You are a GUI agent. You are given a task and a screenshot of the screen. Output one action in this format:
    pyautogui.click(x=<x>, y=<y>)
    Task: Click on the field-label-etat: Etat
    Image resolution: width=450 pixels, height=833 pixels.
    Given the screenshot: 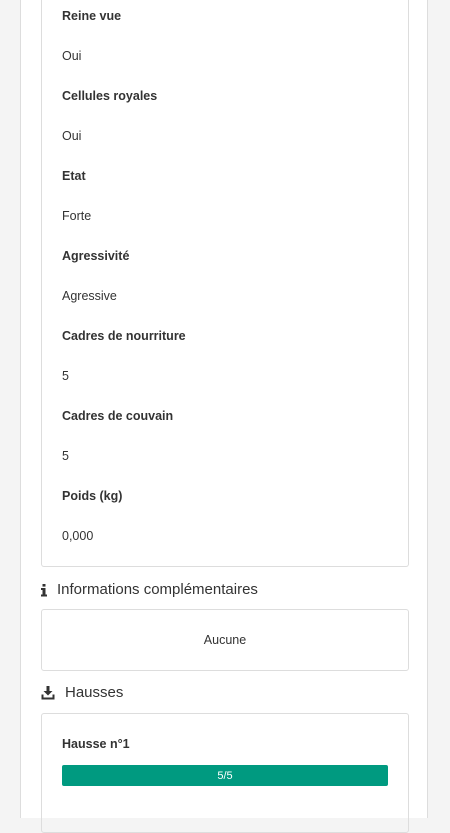 What is the action you would take?
    pyautogui.click(x=74, y=176)
    